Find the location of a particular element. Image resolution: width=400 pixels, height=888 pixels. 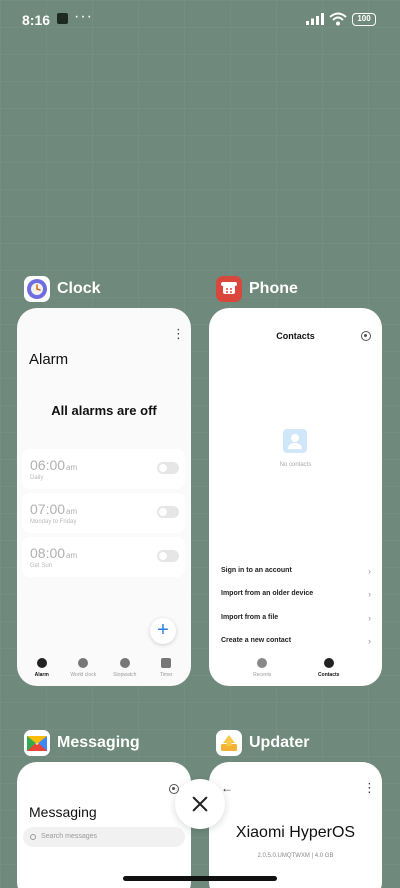

phone-app-icon is located at coordinates (229, 289).